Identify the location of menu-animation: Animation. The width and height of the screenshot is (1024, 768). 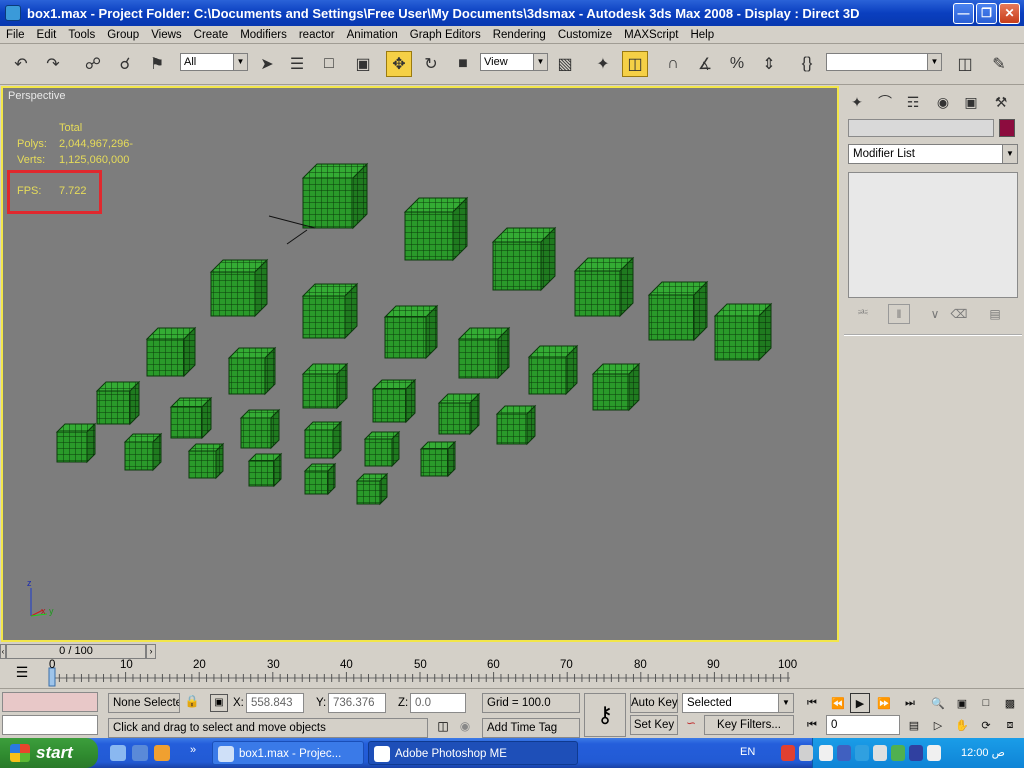
(372, 35).